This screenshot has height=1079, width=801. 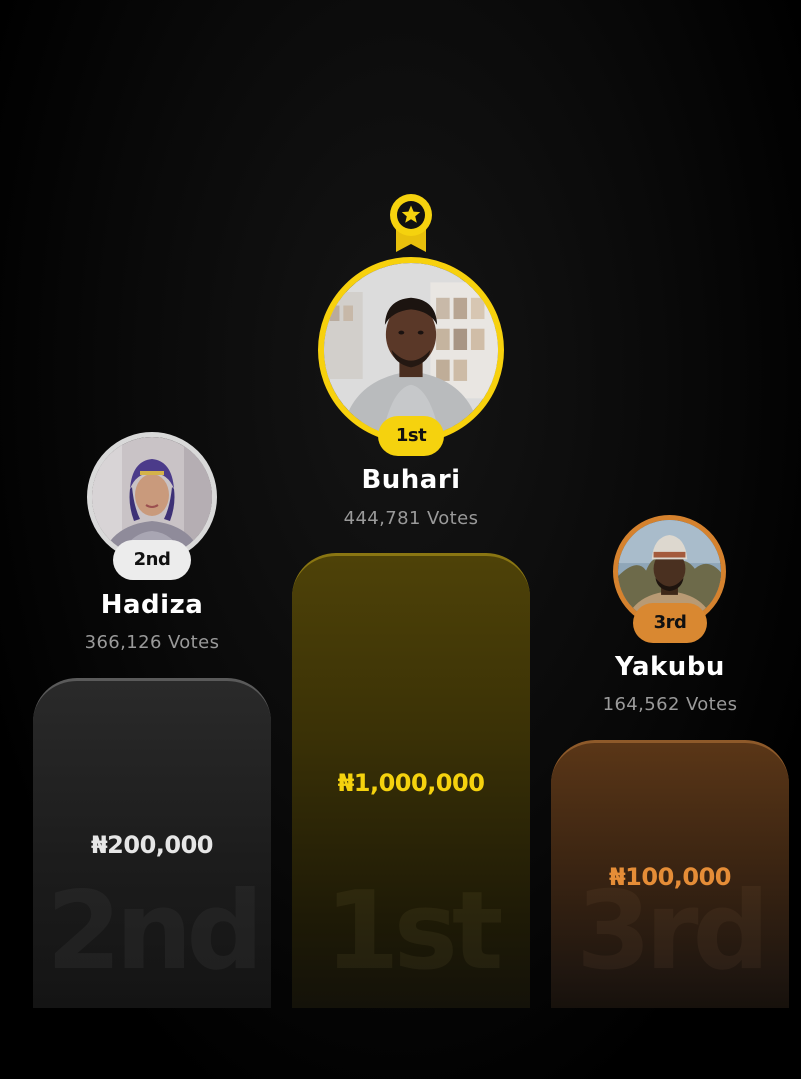 I want to click on prize-second-place: ₦200,000, so click(x=152, y=845).